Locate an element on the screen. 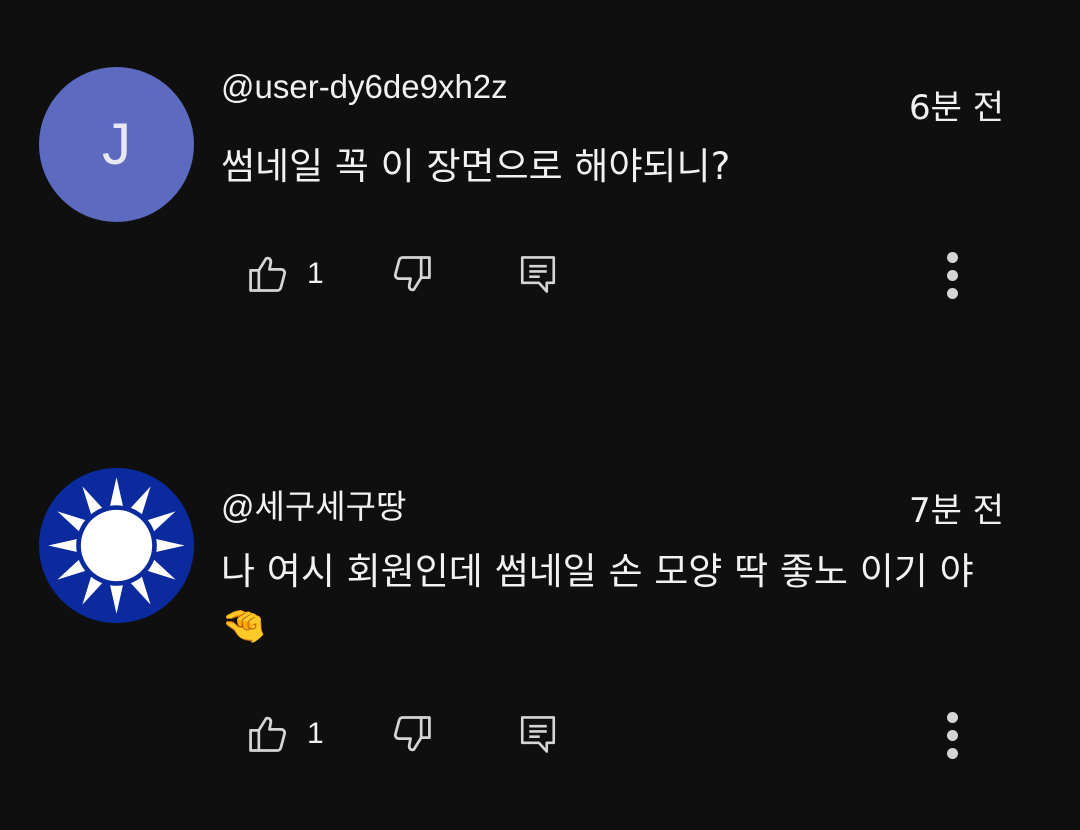 The height and width of the screenshot is (830, 1080). reply-icon is located at coordinates (538, 734).